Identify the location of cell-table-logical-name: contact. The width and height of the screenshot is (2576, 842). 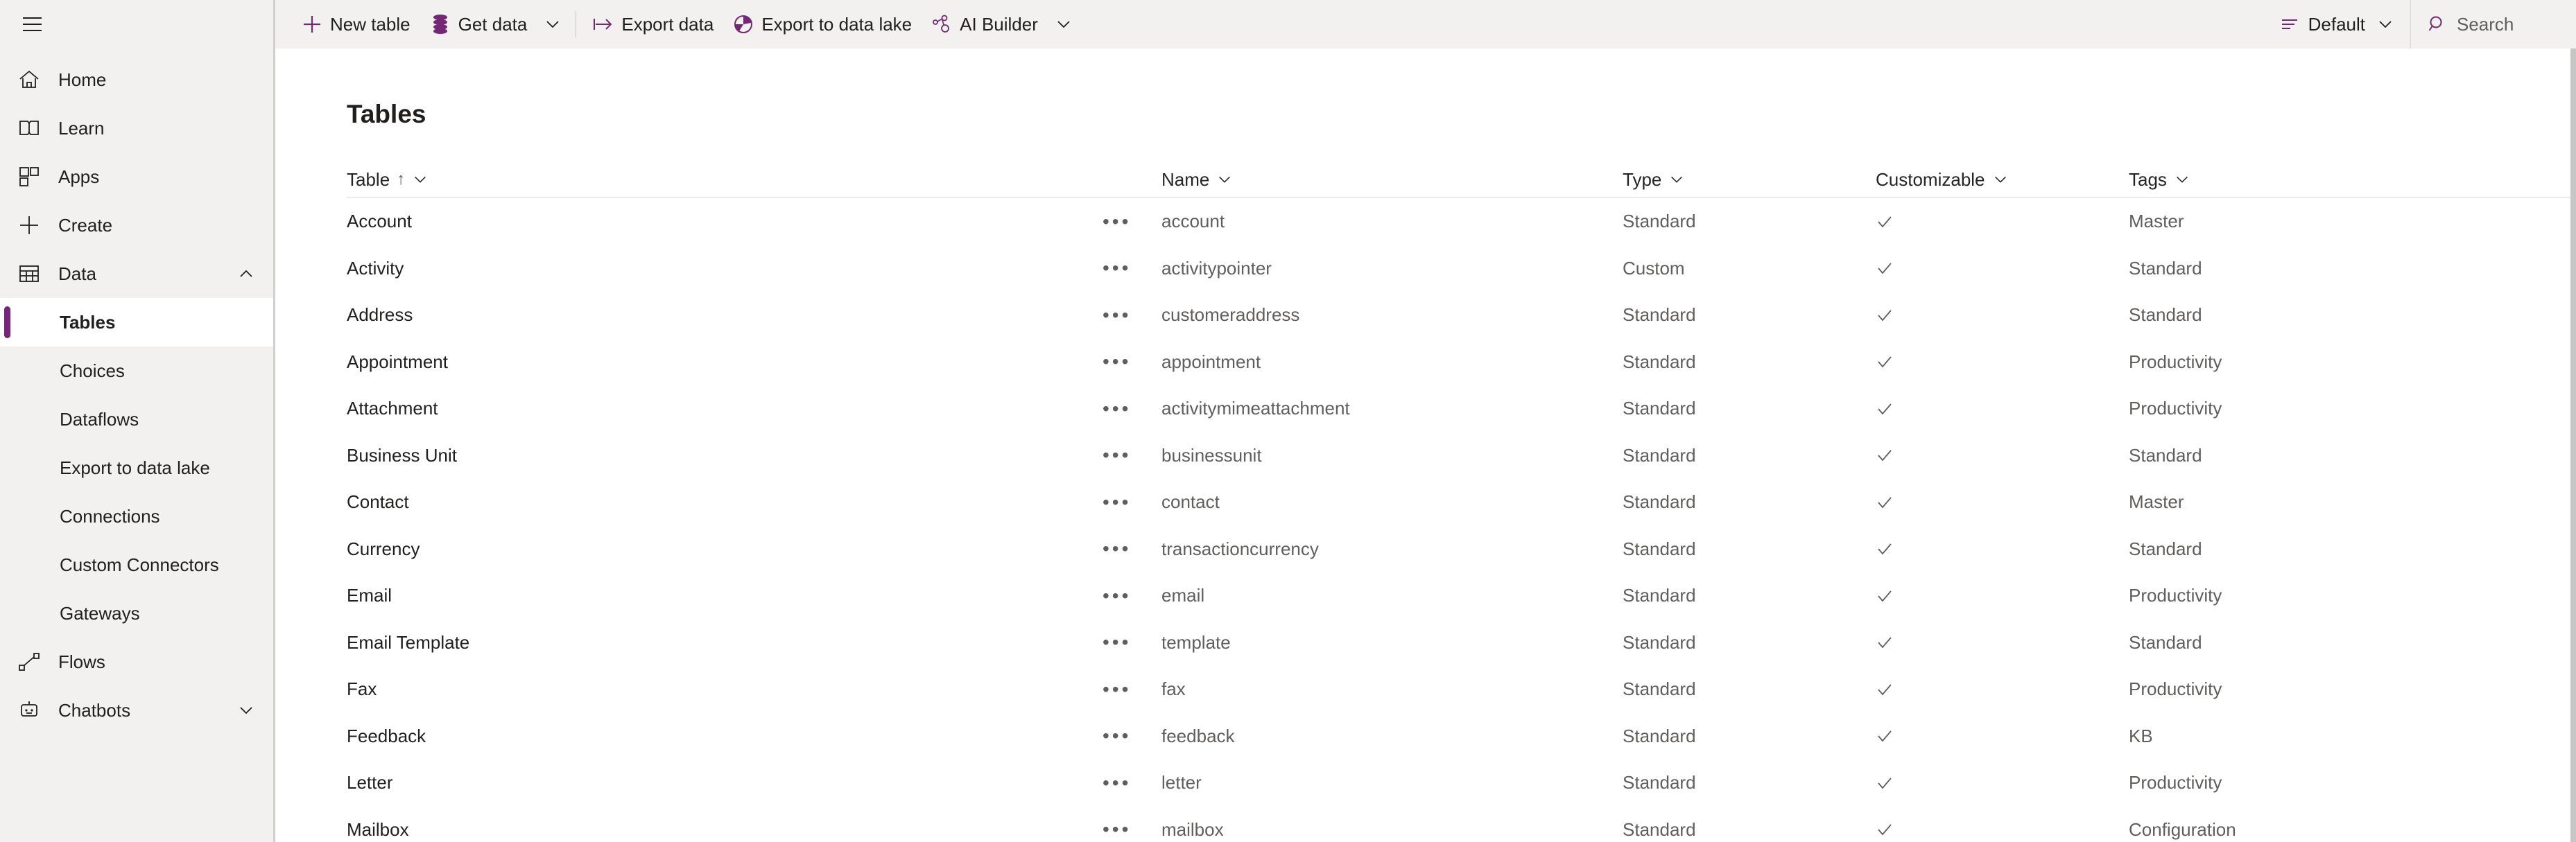
(1190, 502).